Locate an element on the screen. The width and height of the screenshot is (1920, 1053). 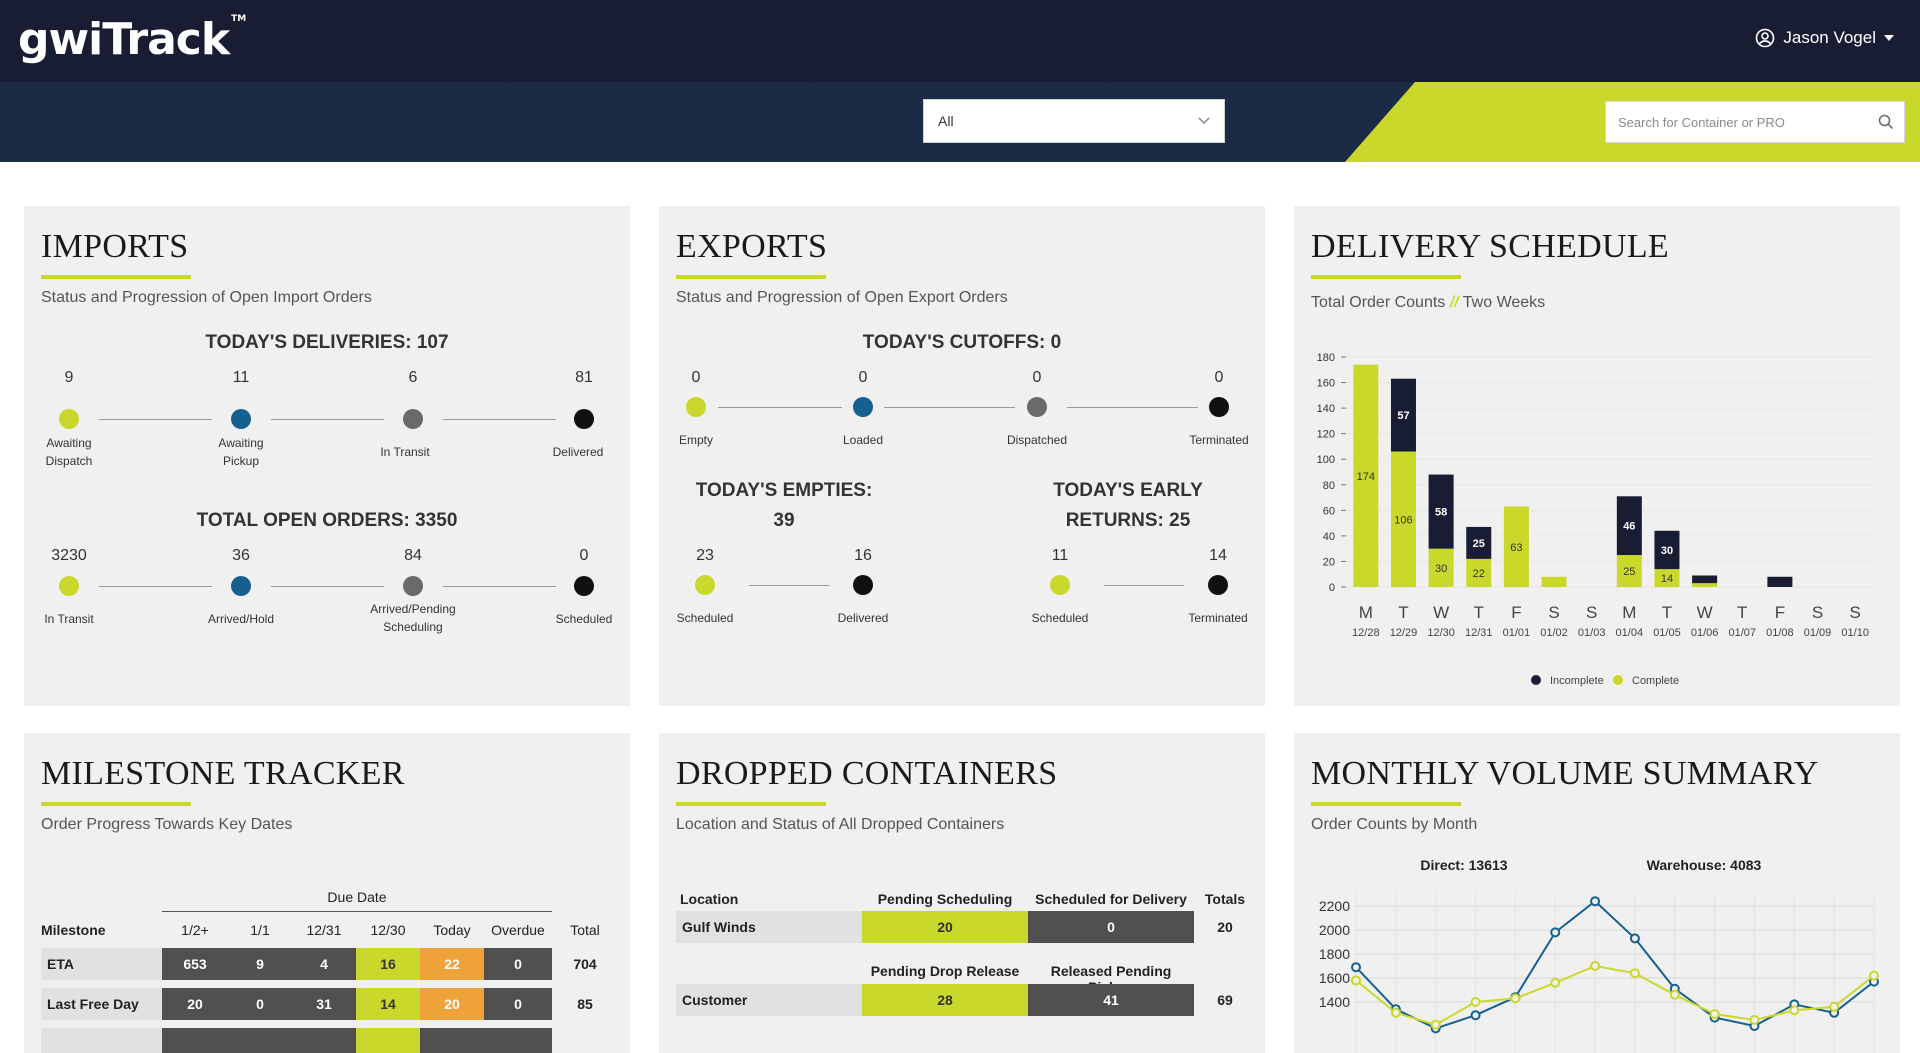
dropped-cell: 28 is located at coordinates (945, 1000).